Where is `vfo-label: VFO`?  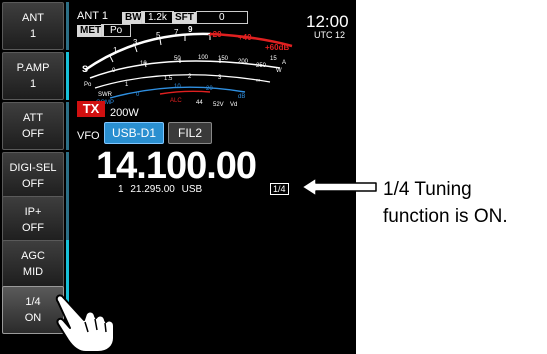
vfo-label: VFO is located at coordinates (88, 136).